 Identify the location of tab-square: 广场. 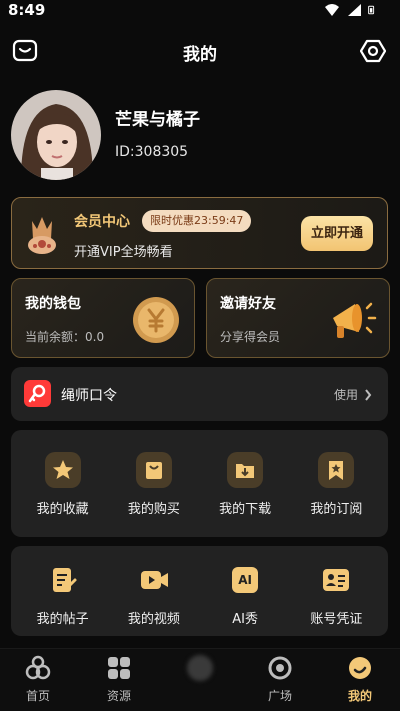
(280, 679).